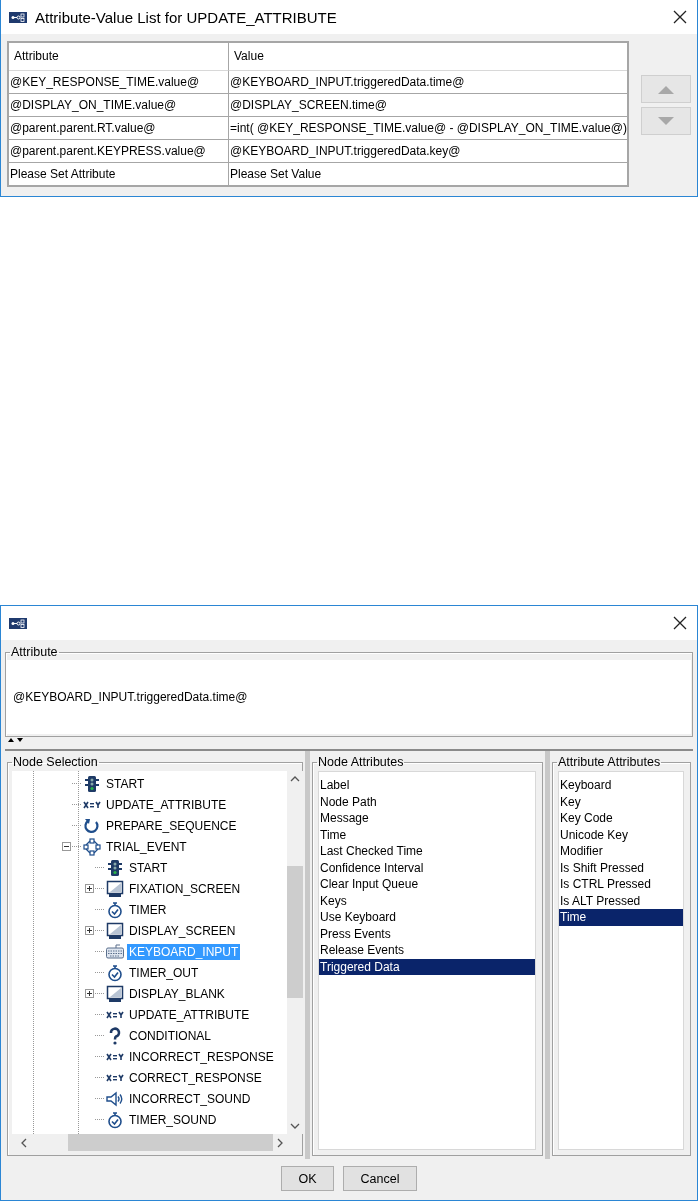  What do you see at coordinates (666, 121) in the screenshot?
I see `down-triangle-icon` at bounding box center [666, 121].